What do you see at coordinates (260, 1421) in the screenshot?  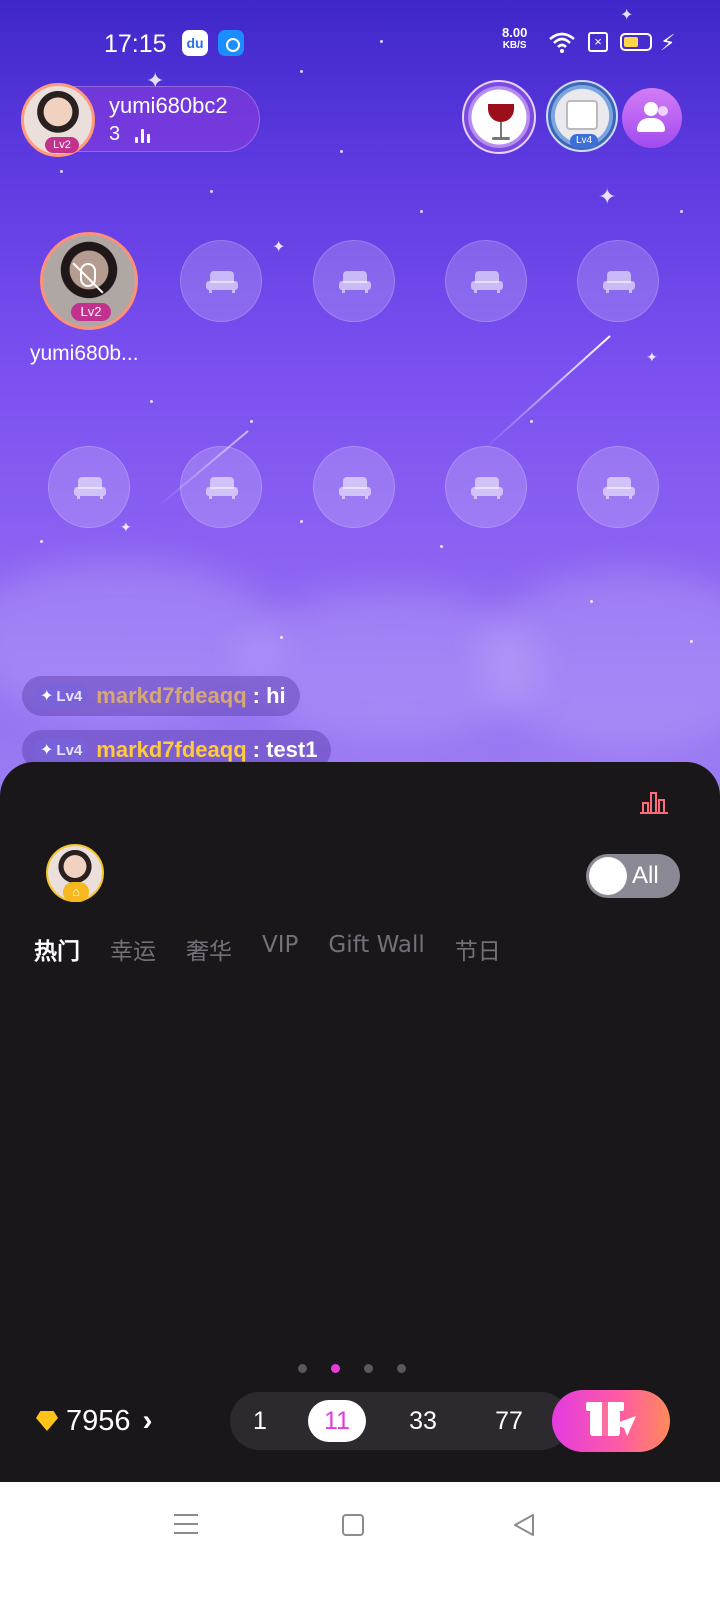 I see `quantity-option: 1` at bounding box center [260, 1421].